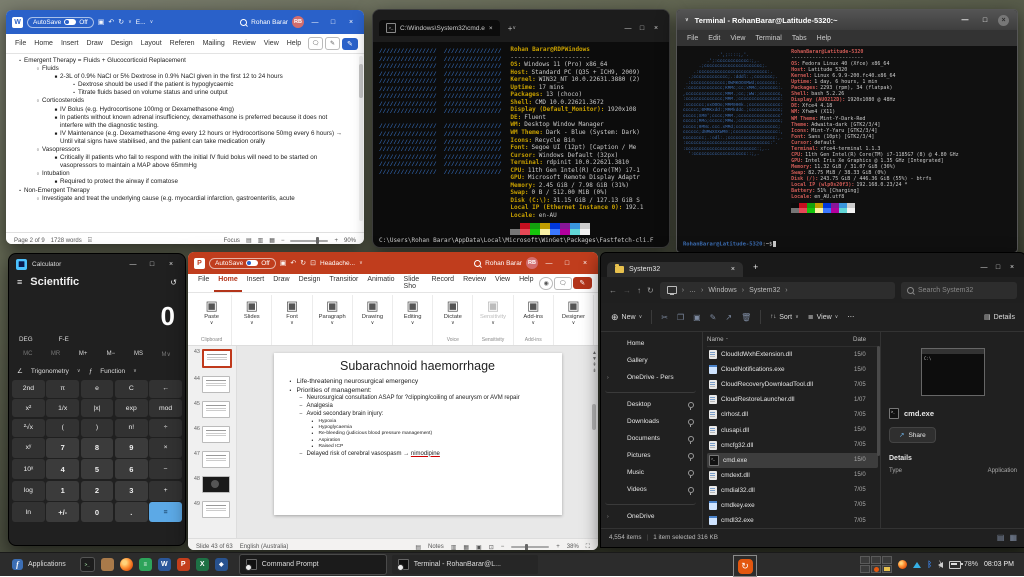 This screenshot has width=1024, height=577. I want to click on menu-tab: Home, so click(227, 283).